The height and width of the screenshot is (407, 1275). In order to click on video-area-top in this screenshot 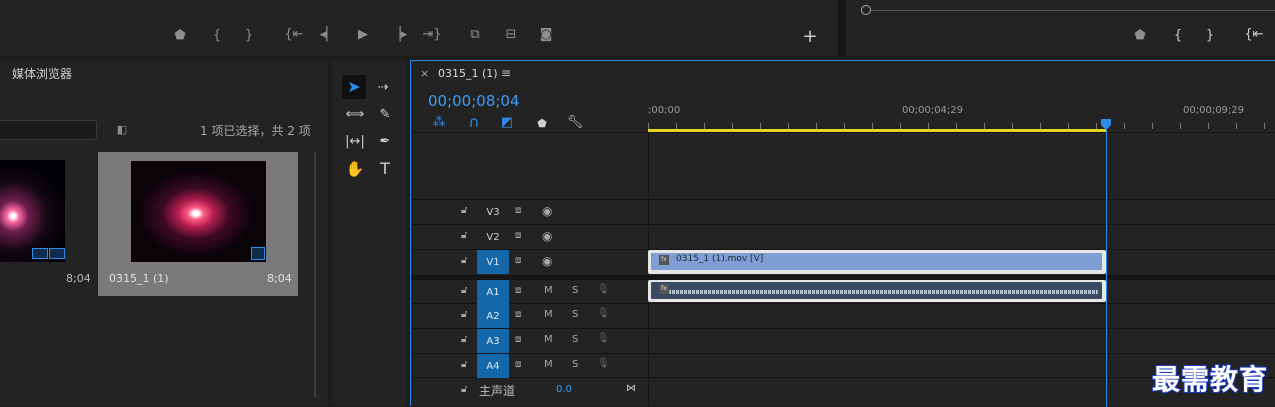, I will do `click(843, 132)`.